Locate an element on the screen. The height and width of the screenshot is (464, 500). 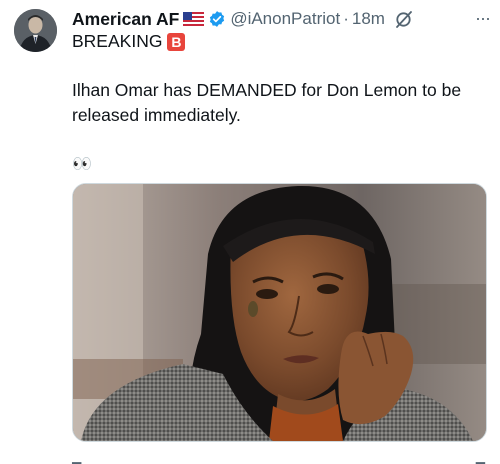
avatar is located at coordinates (35, 30).